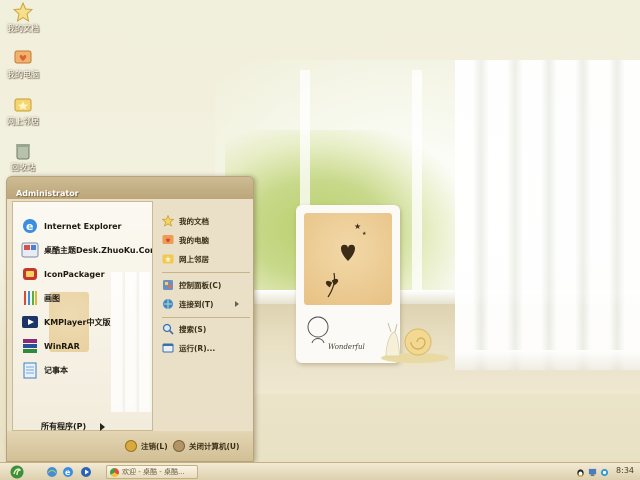 This screenshot has width=640, height=480. What do you see at coordinates (23, 28) in the screenshot?
I see `desktop-icon-label: 我的文档` at bounding box center [23, 28].